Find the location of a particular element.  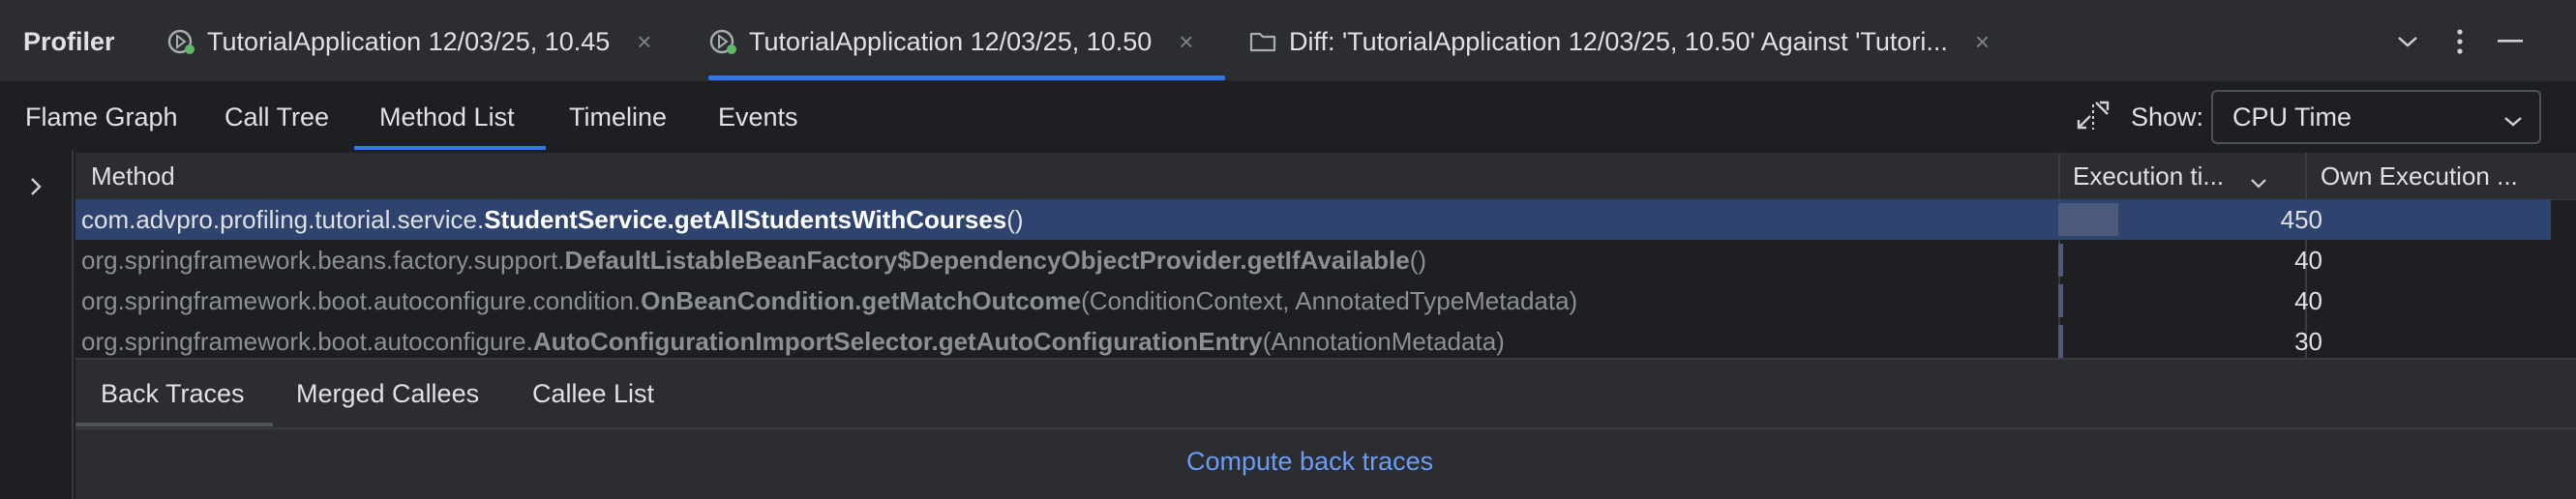

tab-call-tree: Call Tree is located at coordinates (277, 117).